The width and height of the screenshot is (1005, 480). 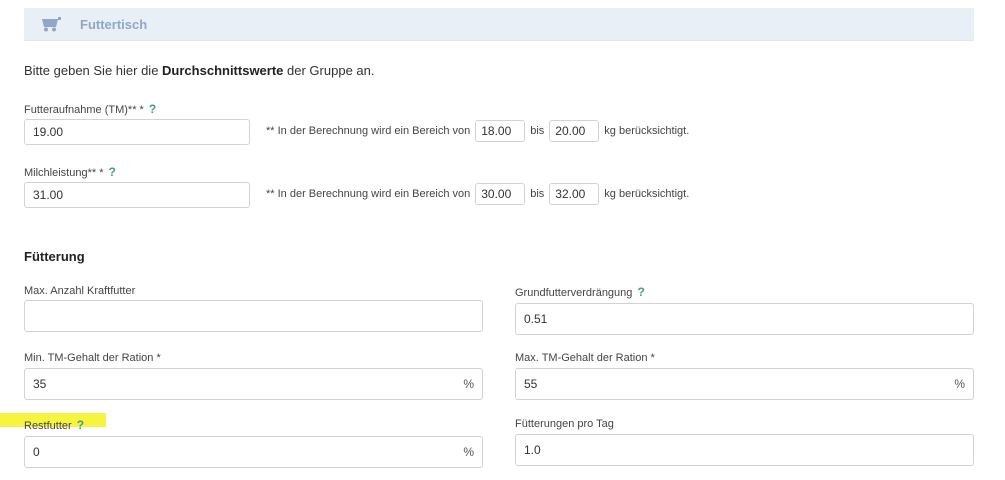 I want to click on futteraufnahme-input: 19.00, so click(x=137, y=132).